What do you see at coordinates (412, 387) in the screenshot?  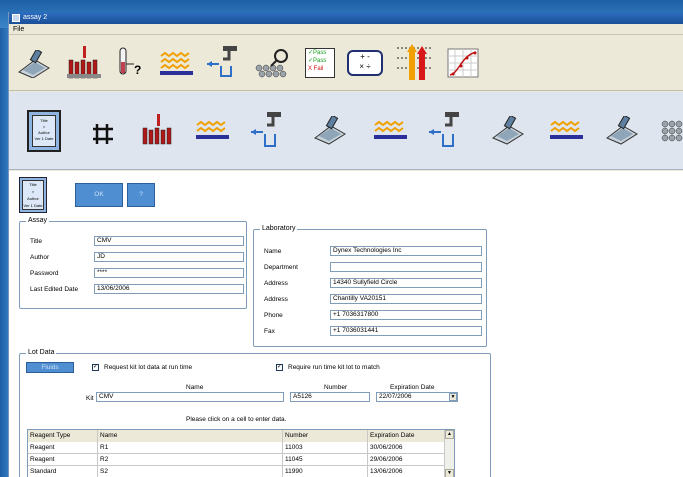 I see `kit-expiration-header: Expiration Date` at bounding box center [412, 387].